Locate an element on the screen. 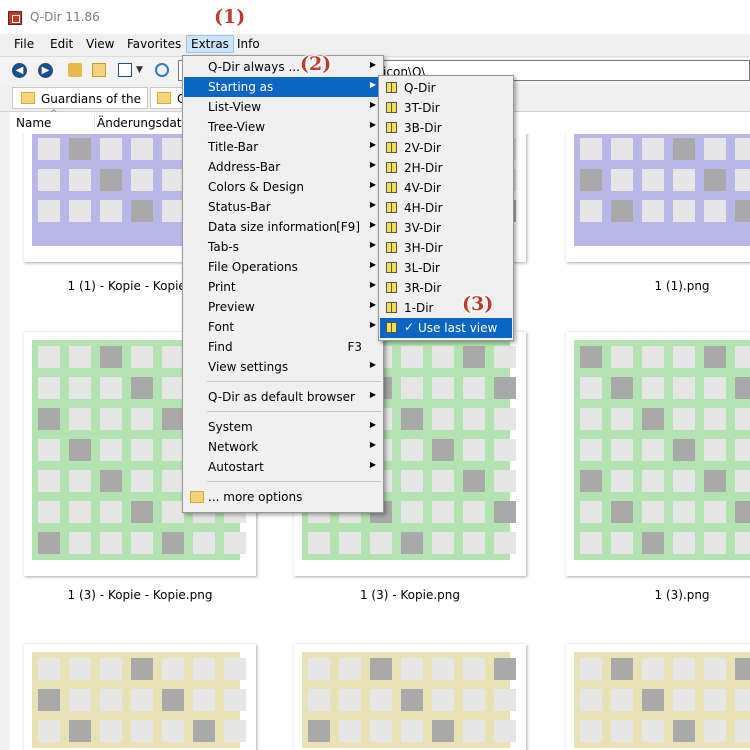 Image resolution: width=750 pixels, height=750 pixels. menu-info: Info is located at coordinates (248, 44).